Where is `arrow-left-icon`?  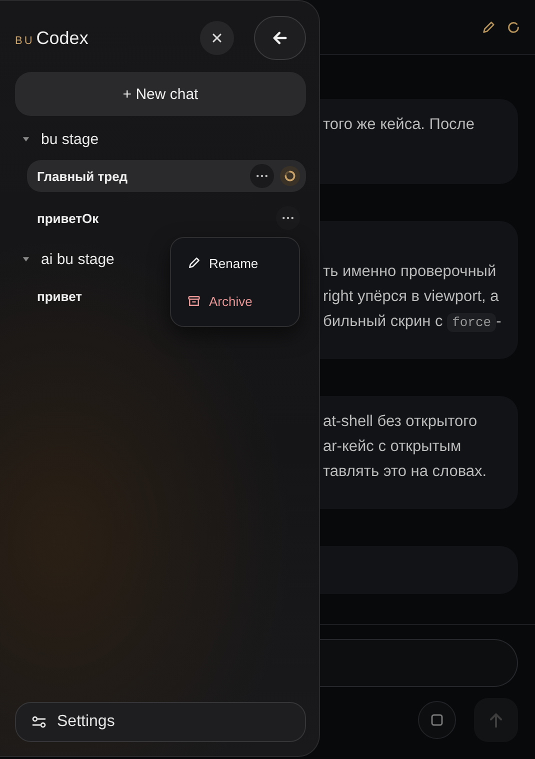
arrow-left-icon is located at coordinates (280, 38).